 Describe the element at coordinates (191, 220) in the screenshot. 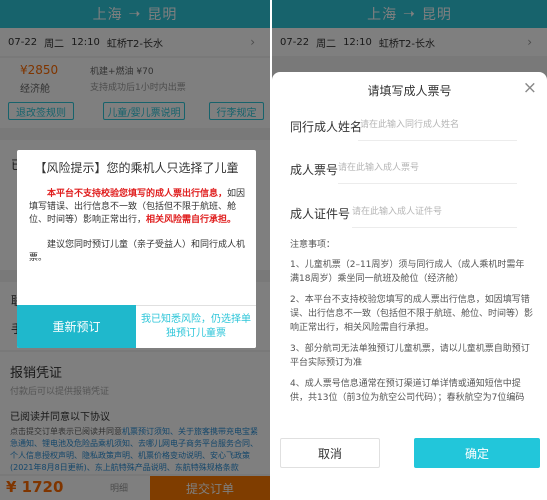

I see `risk-warning-red-2: 相关风险需自行承担。` at that location.